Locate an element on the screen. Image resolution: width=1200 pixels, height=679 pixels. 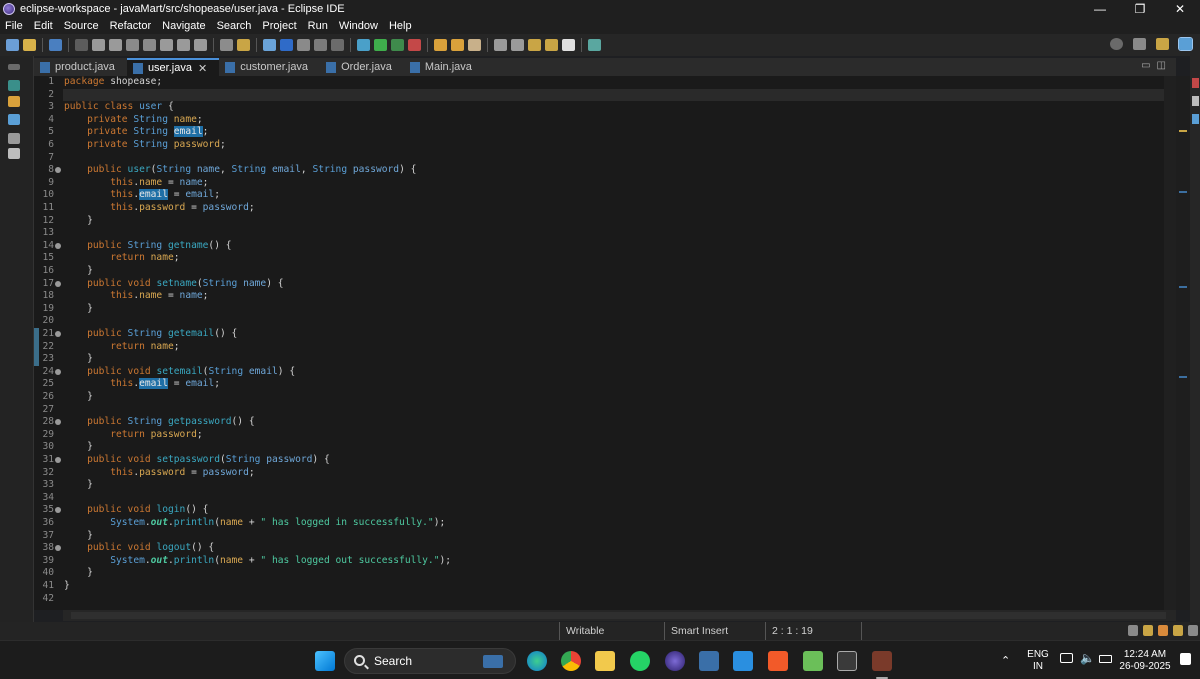
file-explorer-icon is located at coordinates (605, 661).